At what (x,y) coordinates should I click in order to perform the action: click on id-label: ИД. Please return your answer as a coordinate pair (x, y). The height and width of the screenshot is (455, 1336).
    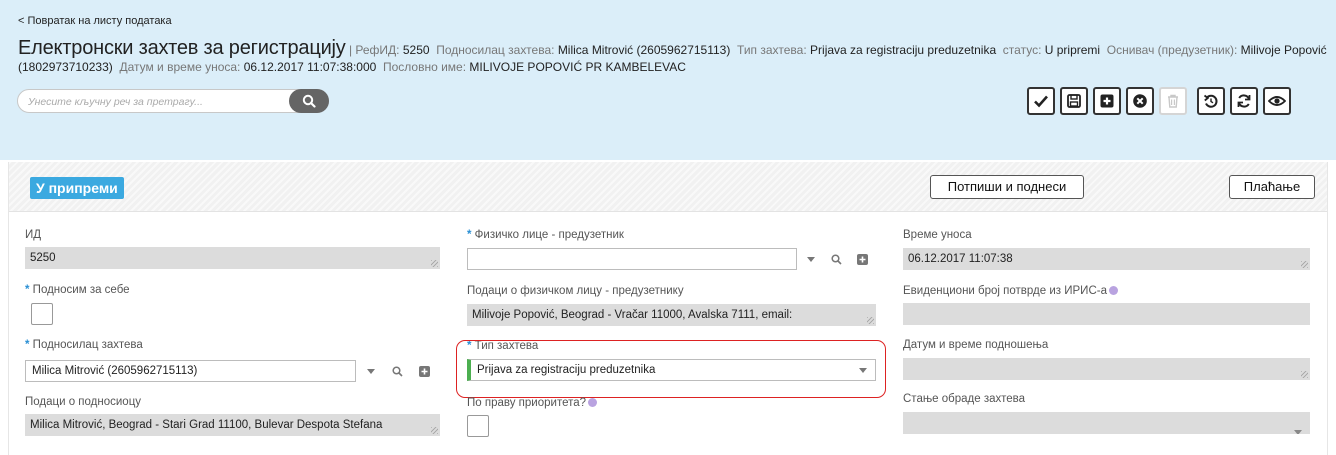
    Looking at the image, I should click on (33, 235).